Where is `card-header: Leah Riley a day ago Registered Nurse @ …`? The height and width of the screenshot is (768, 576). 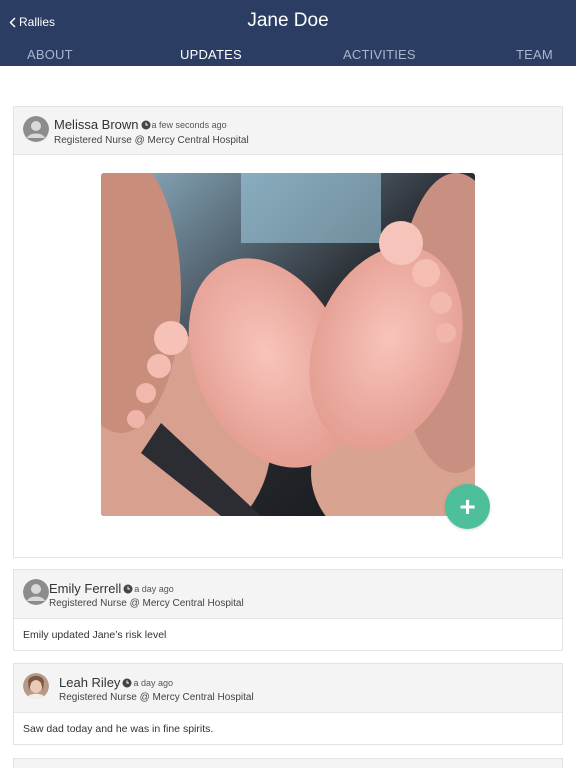 card-header: Leah Riley a day ago Registered Nurse @ … is located at coordinates (288, 688).